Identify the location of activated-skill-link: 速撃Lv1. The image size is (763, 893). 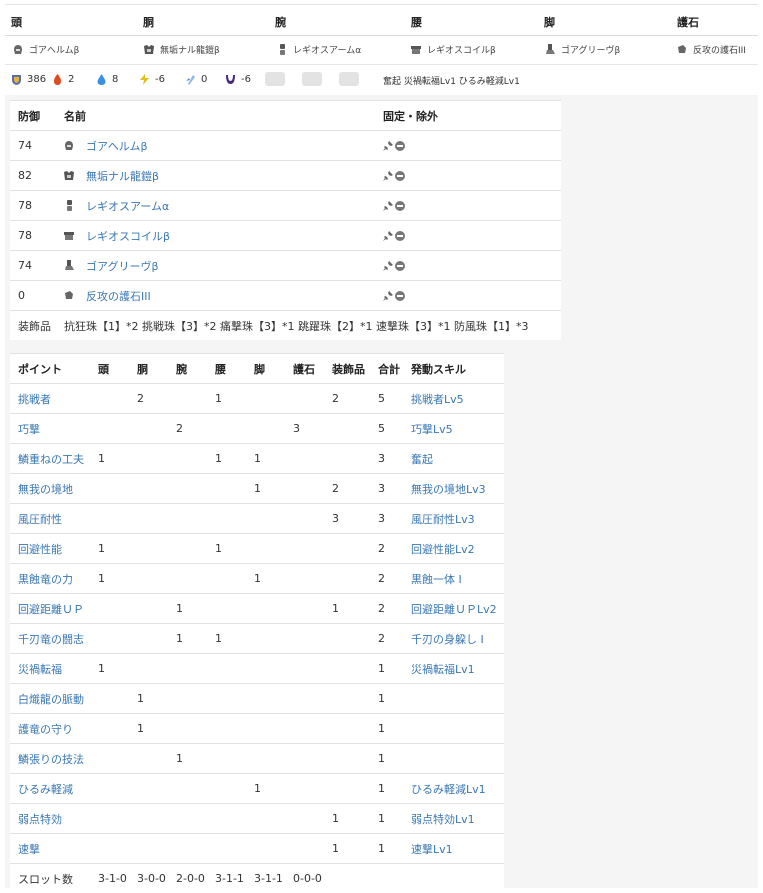
(432, 849).